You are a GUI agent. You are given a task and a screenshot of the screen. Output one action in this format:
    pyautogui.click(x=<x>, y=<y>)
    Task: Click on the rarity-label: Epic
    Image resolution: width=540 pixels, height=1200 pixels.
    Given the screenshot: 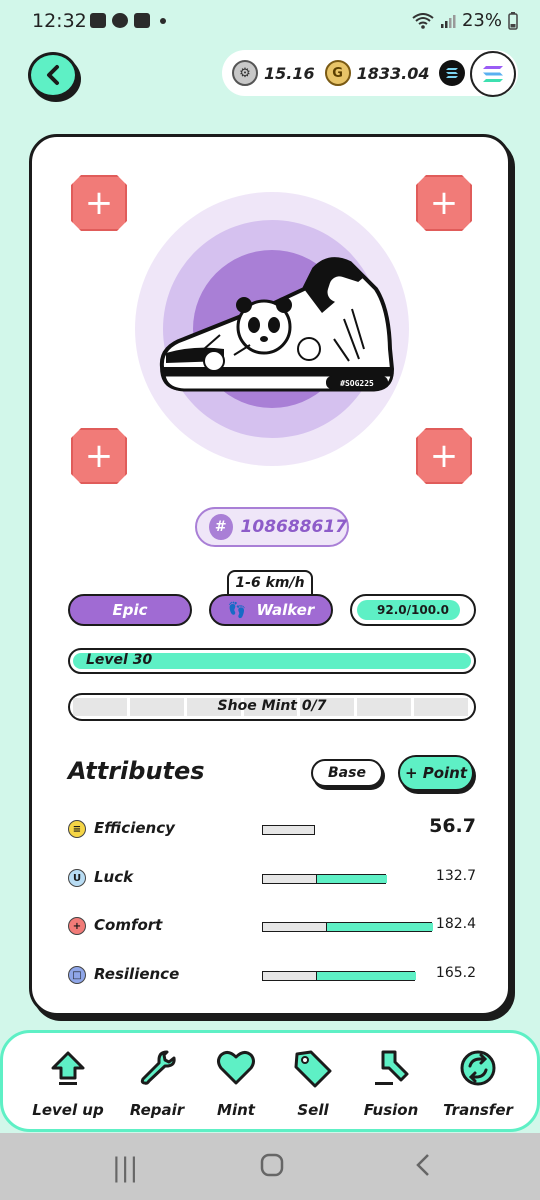 What is the action you would take?
    pyautogui.click(x=130, y=610)
    